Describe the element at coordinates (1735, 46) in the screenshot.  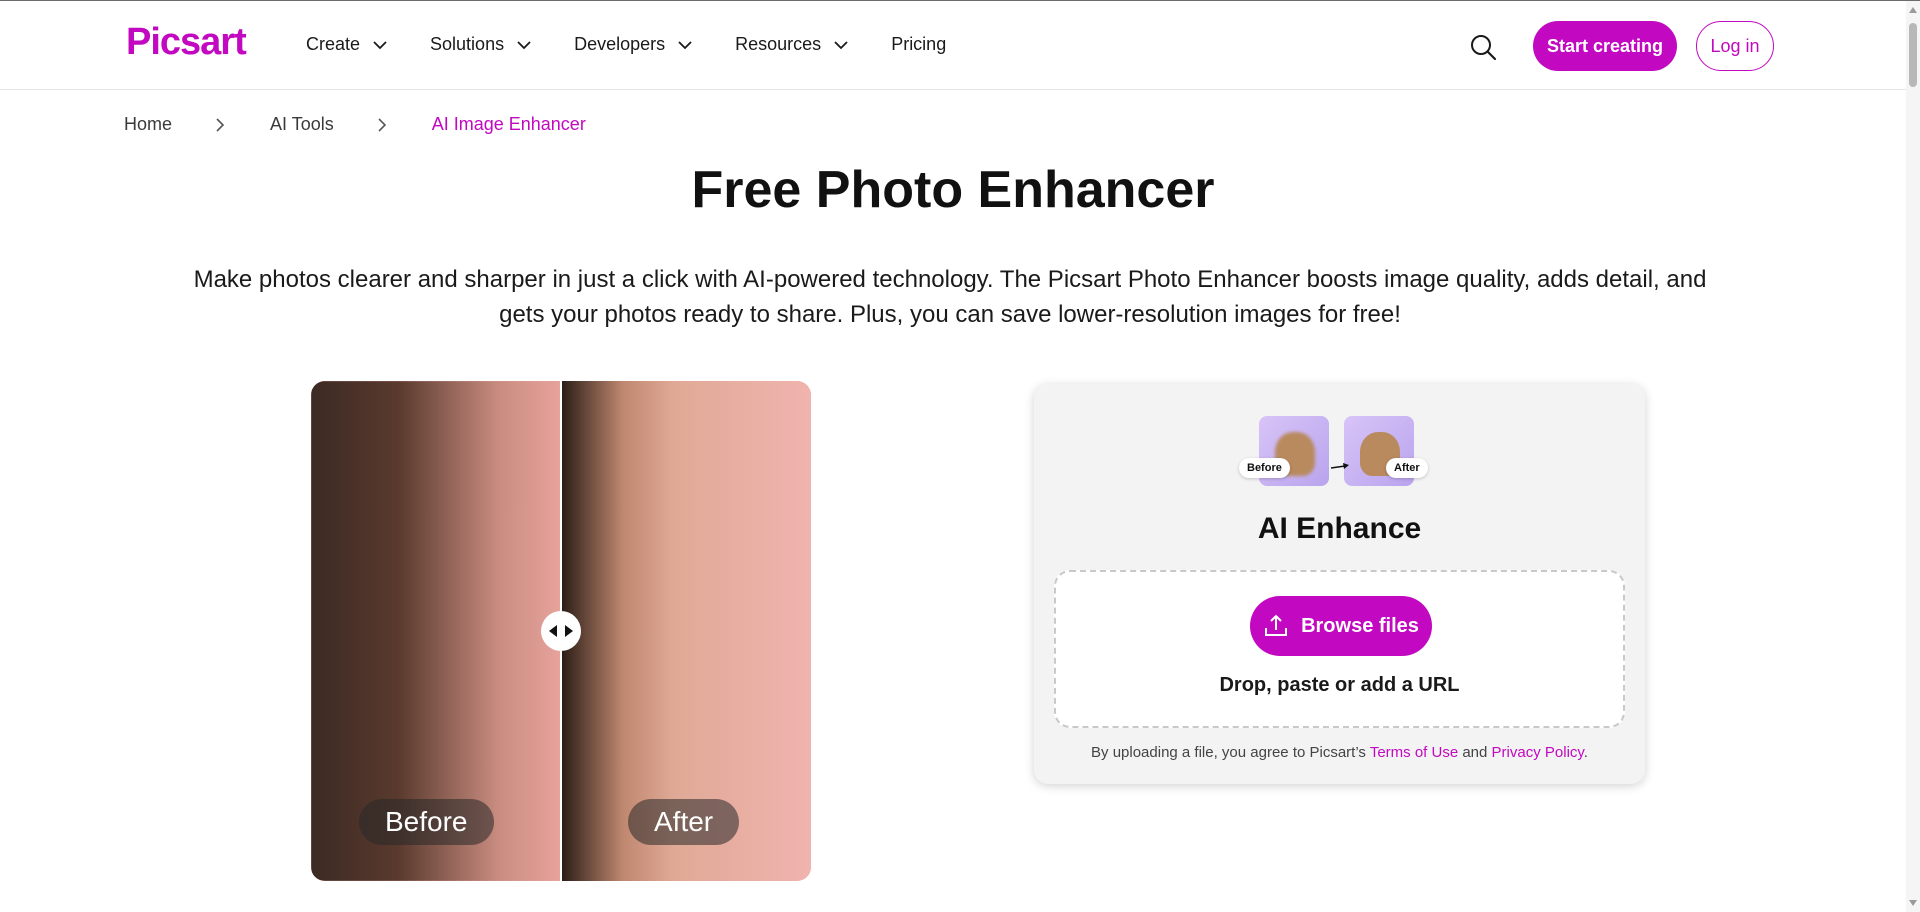
I see `login-button: Log in` at that location.